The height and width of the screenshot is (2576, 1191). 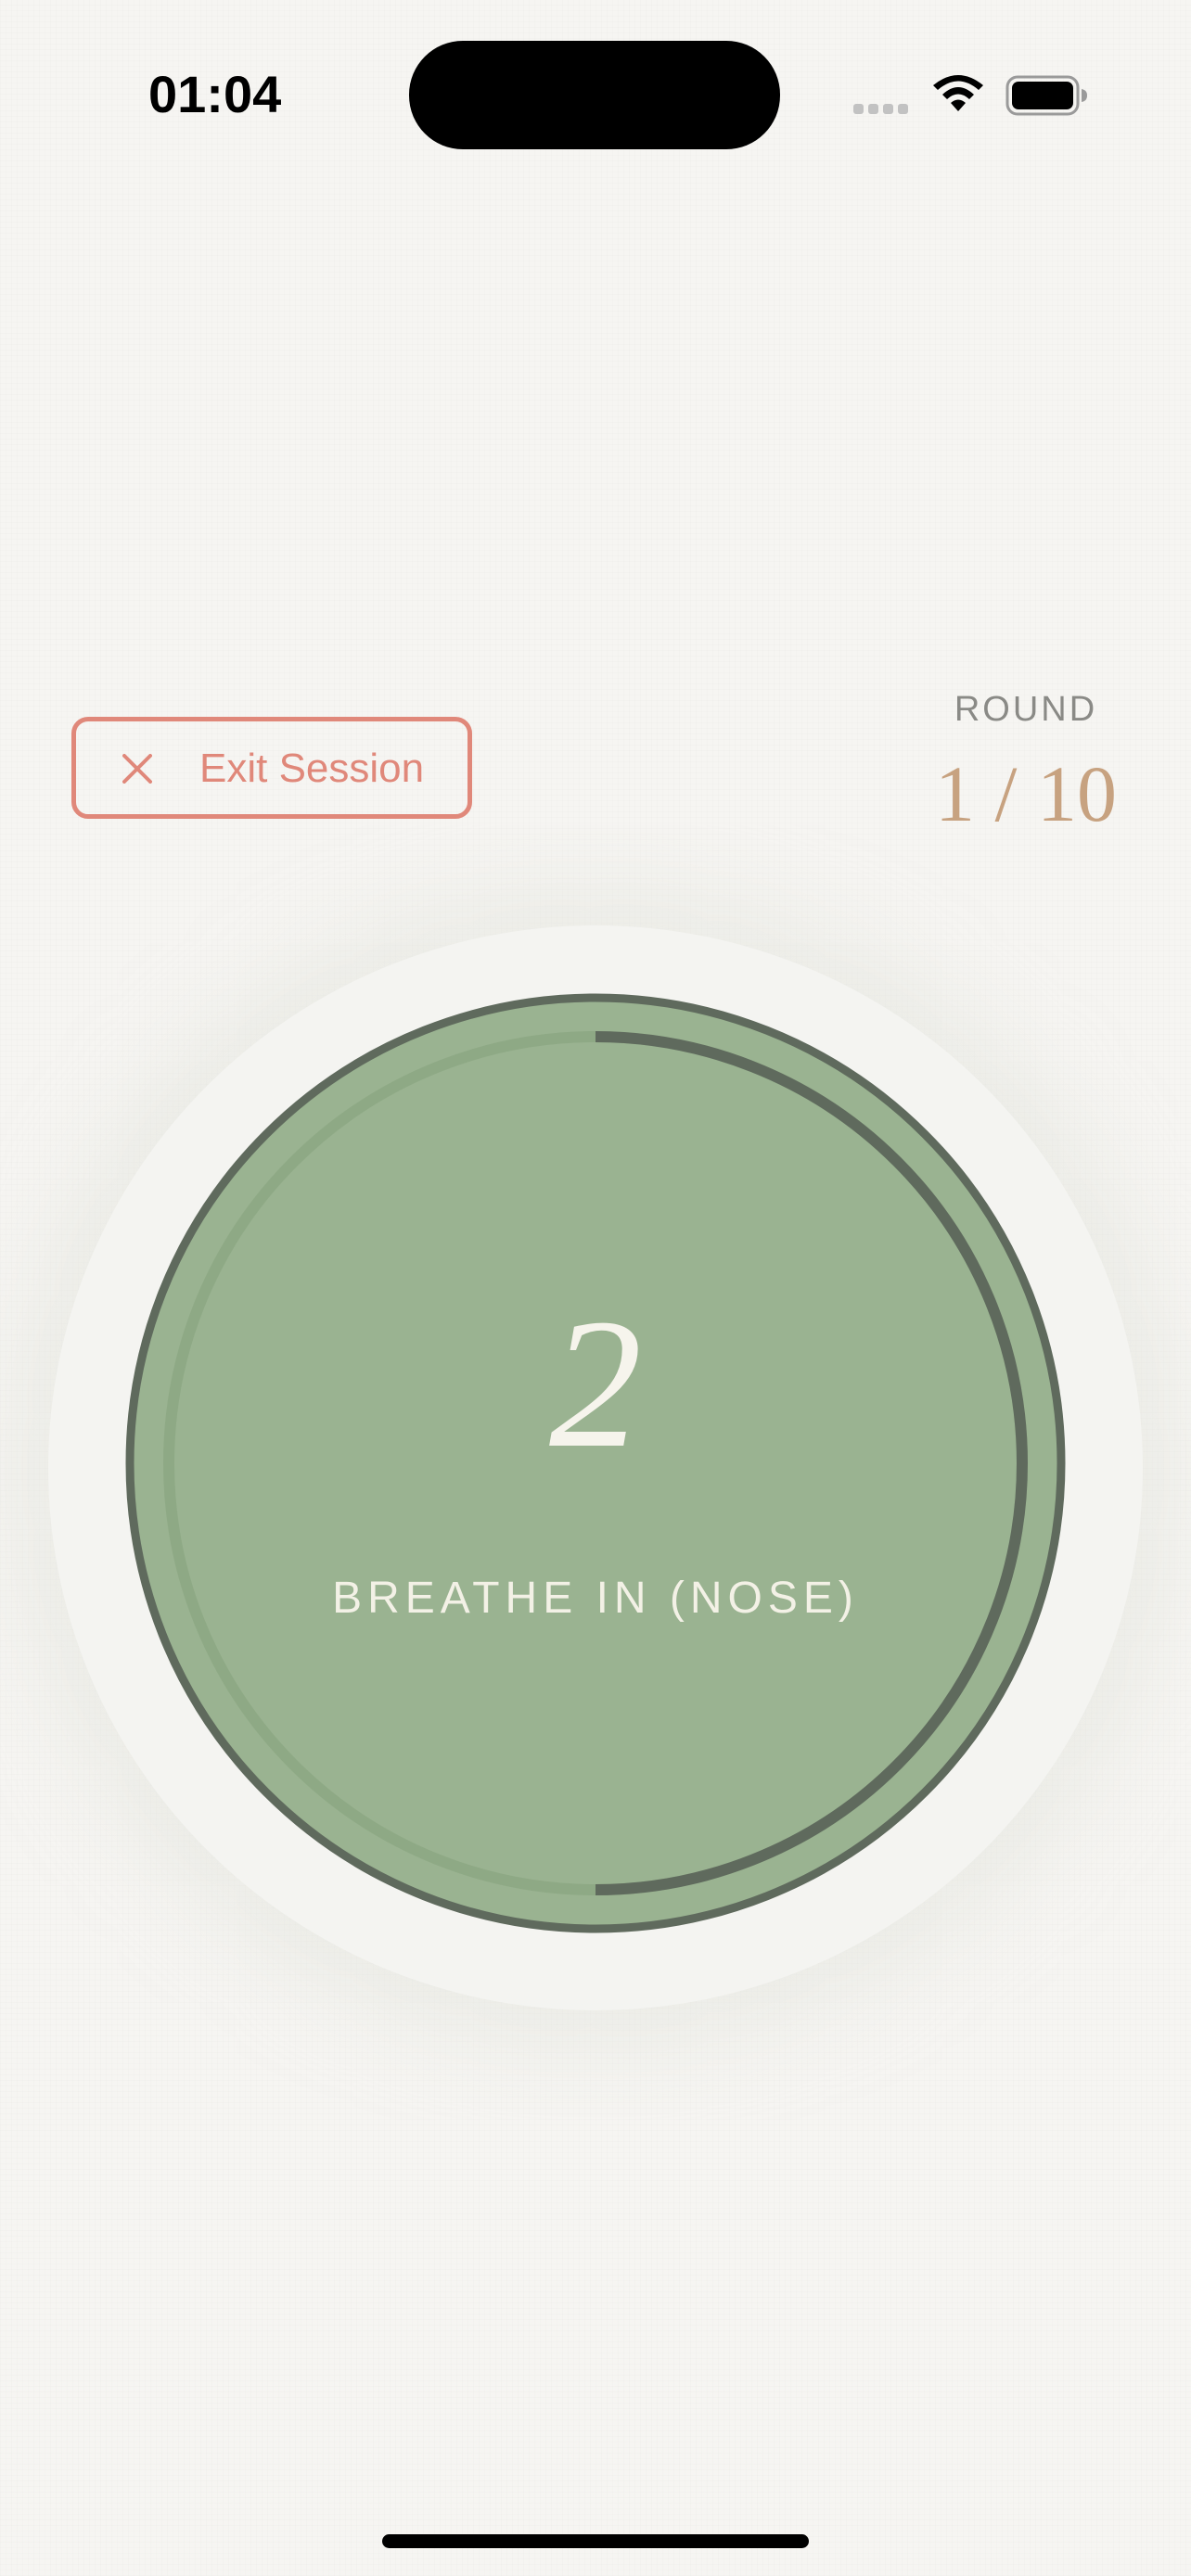 What do you see at coordinates (595, 2541) in the screenshot?
I see `home-indicator` at bounding box center [595, 2541].